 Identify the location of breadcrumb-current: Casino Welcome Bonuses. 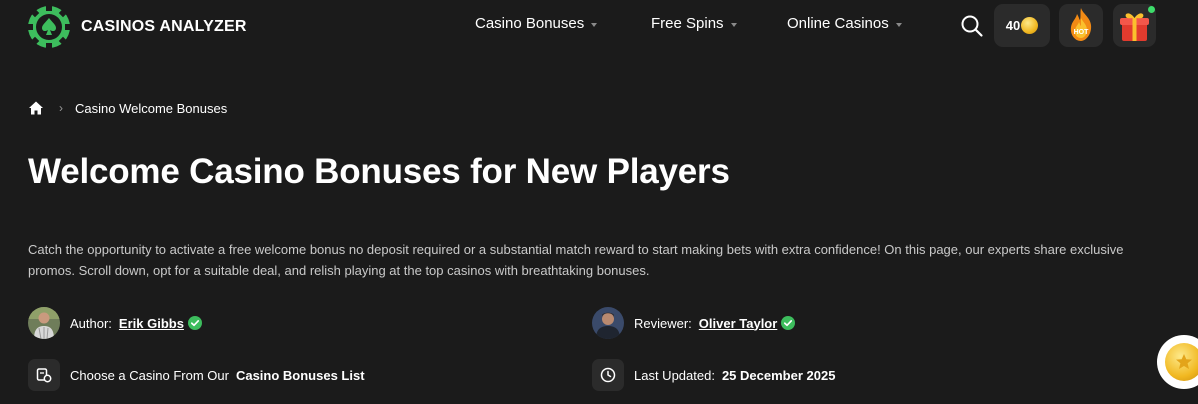
(151, 108).